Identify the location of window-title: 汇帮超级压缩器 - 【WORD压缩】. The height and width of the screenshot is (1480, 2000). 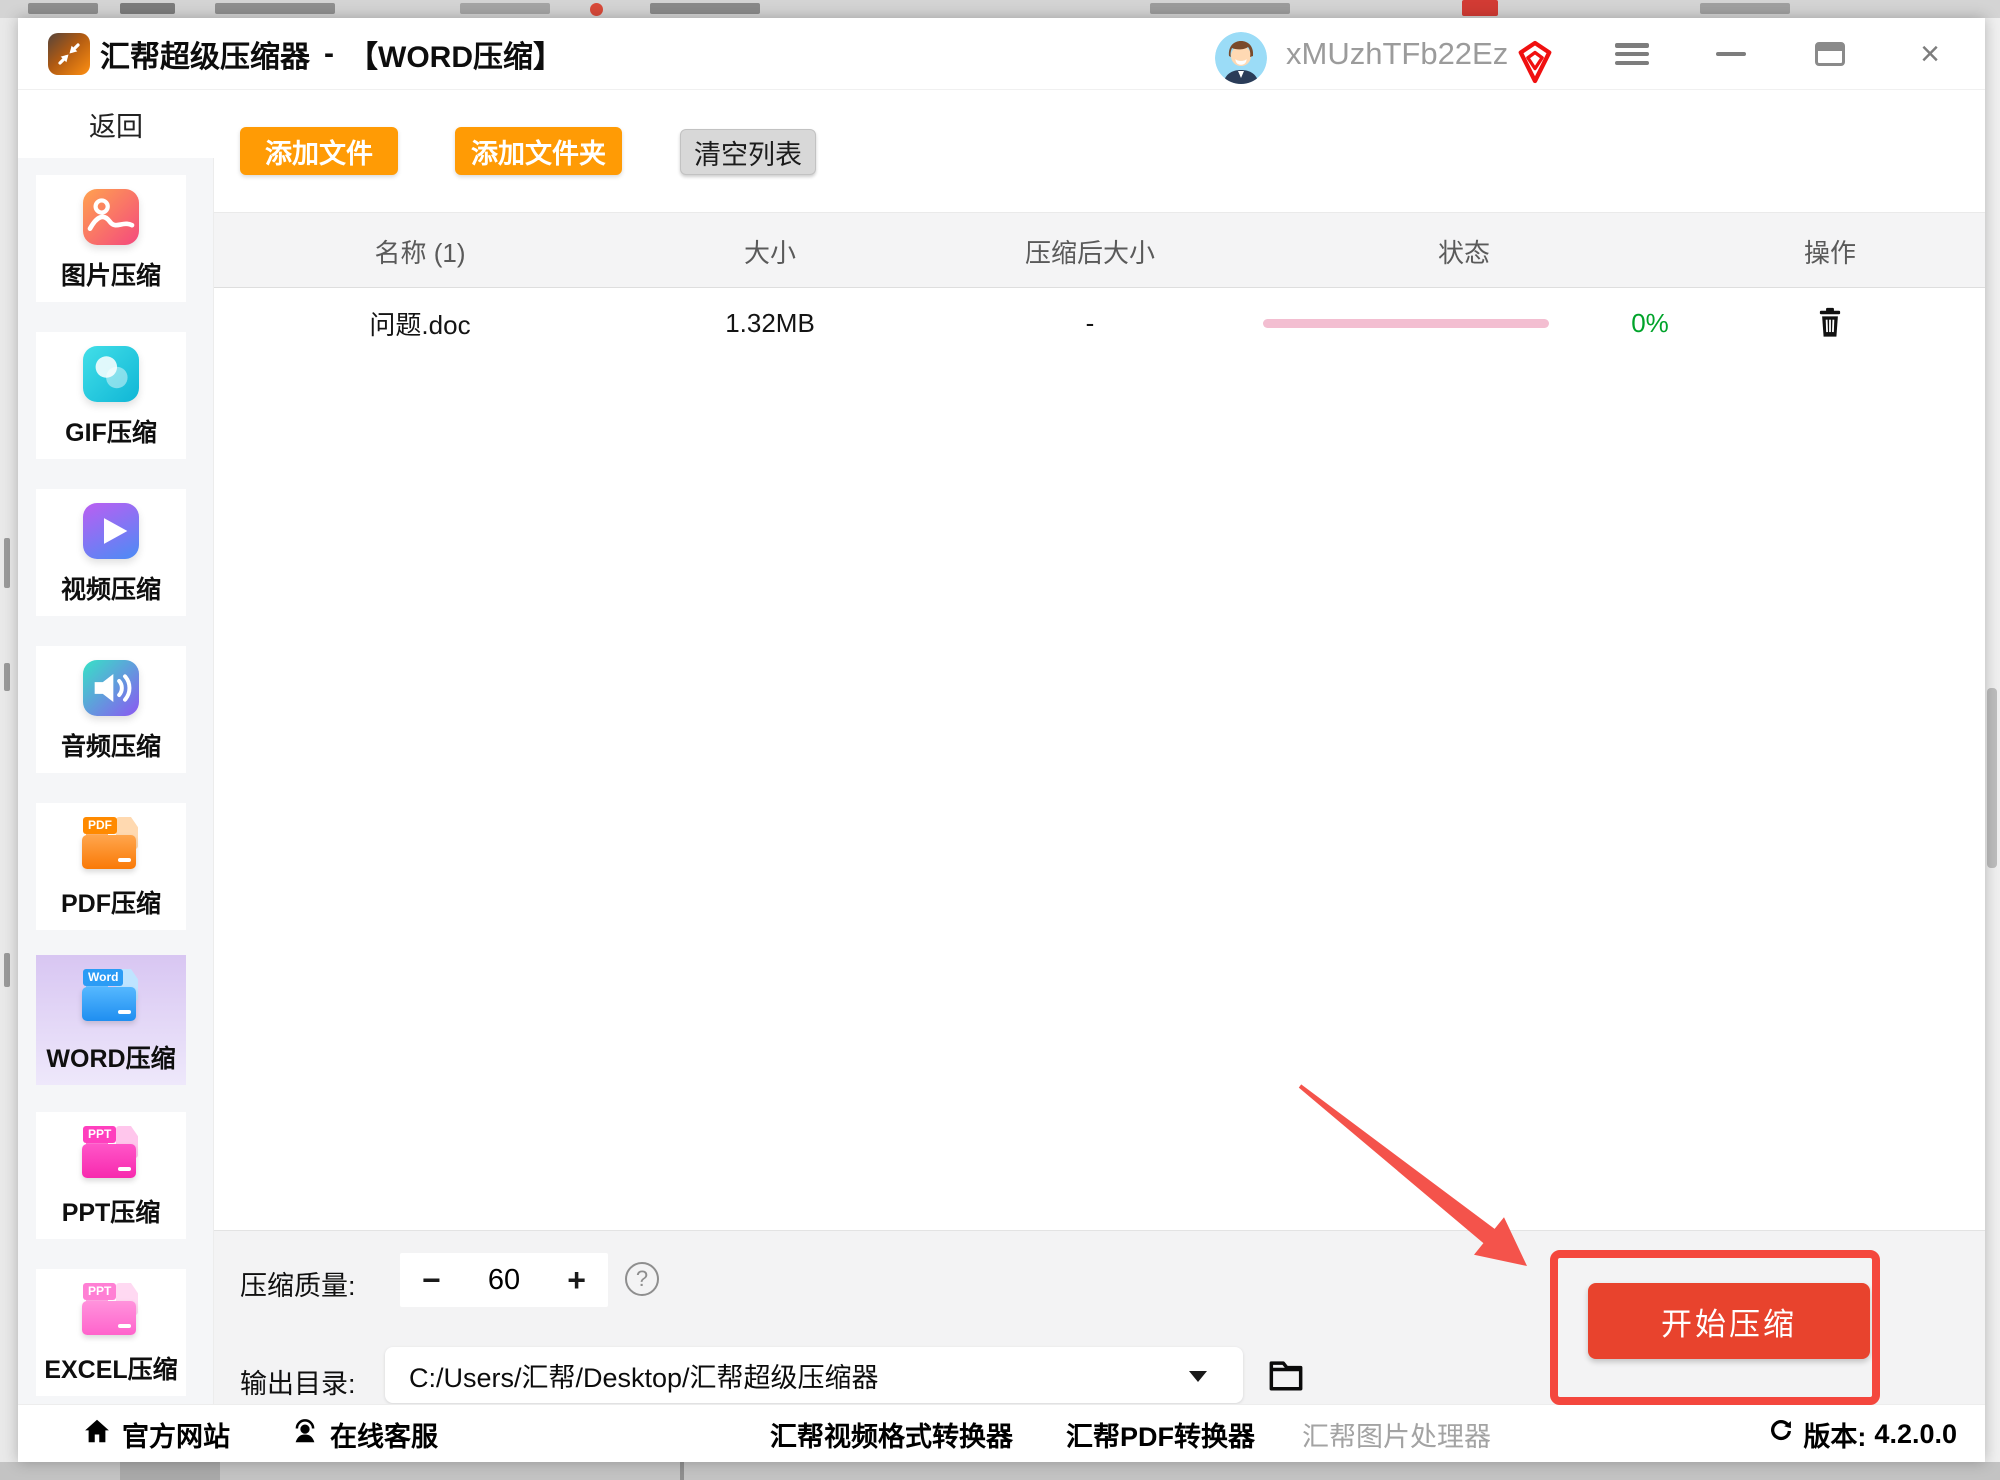
(331, 54).